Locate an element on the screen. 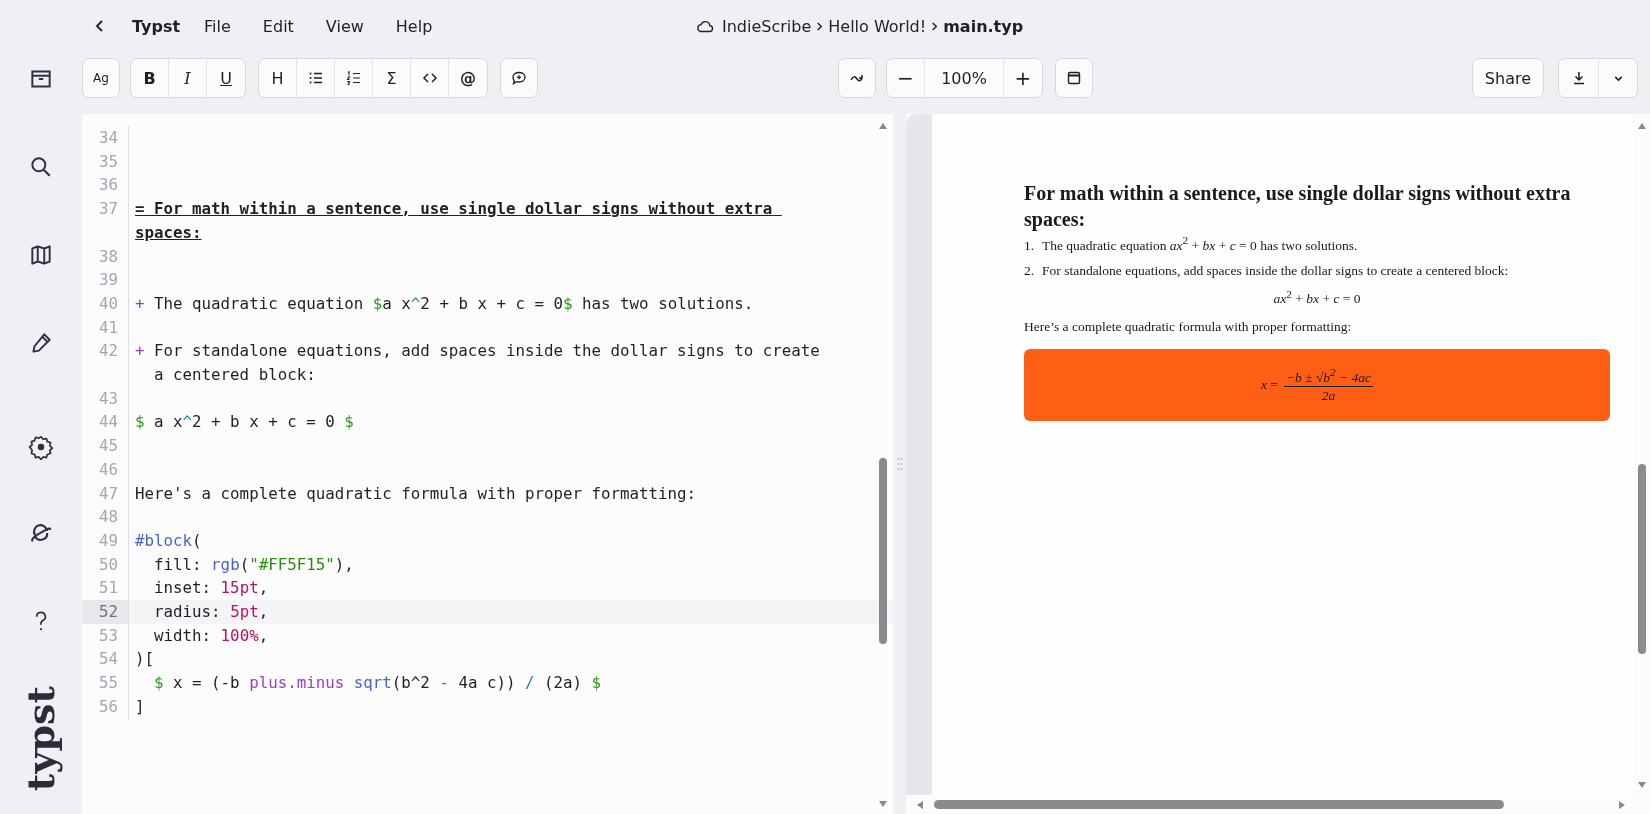 The width and height of the screenshot is (1650, 814). underline-button: U is located at coordinates (226, 78).